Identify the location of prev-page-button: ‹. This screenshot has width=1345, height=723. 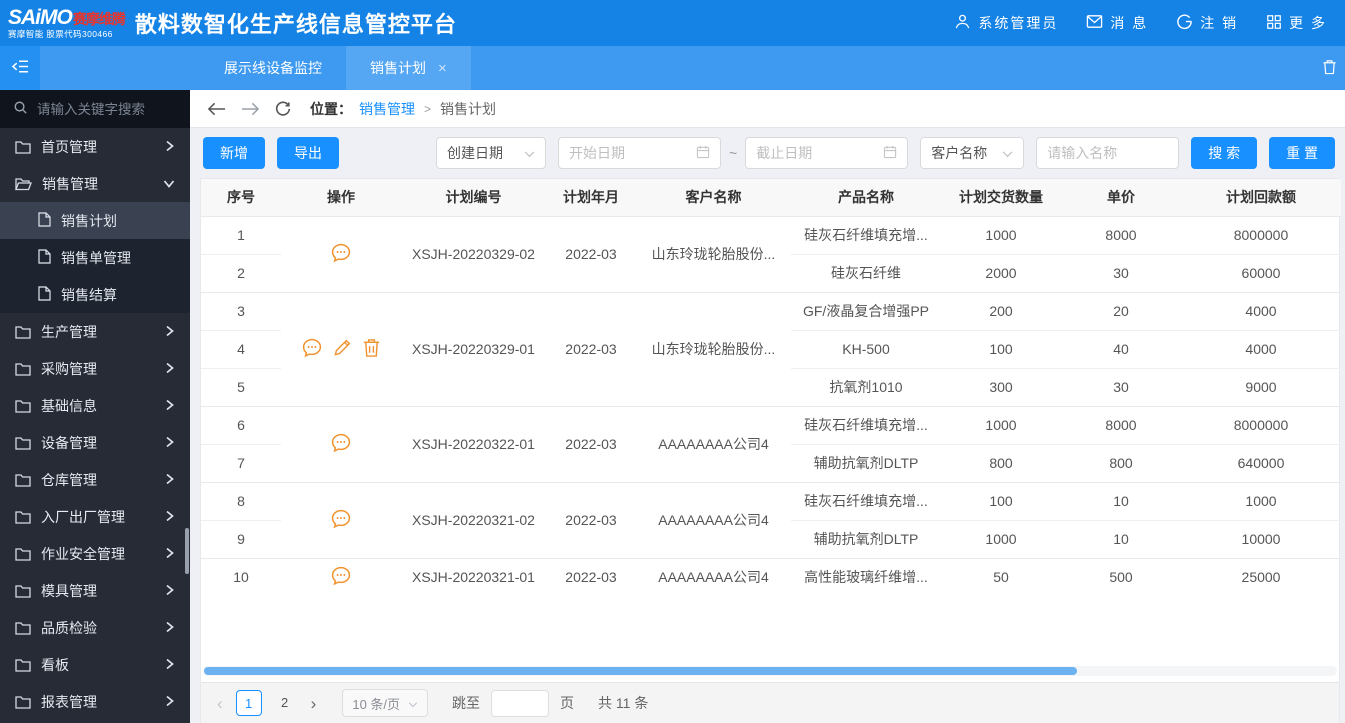
(220, 703).